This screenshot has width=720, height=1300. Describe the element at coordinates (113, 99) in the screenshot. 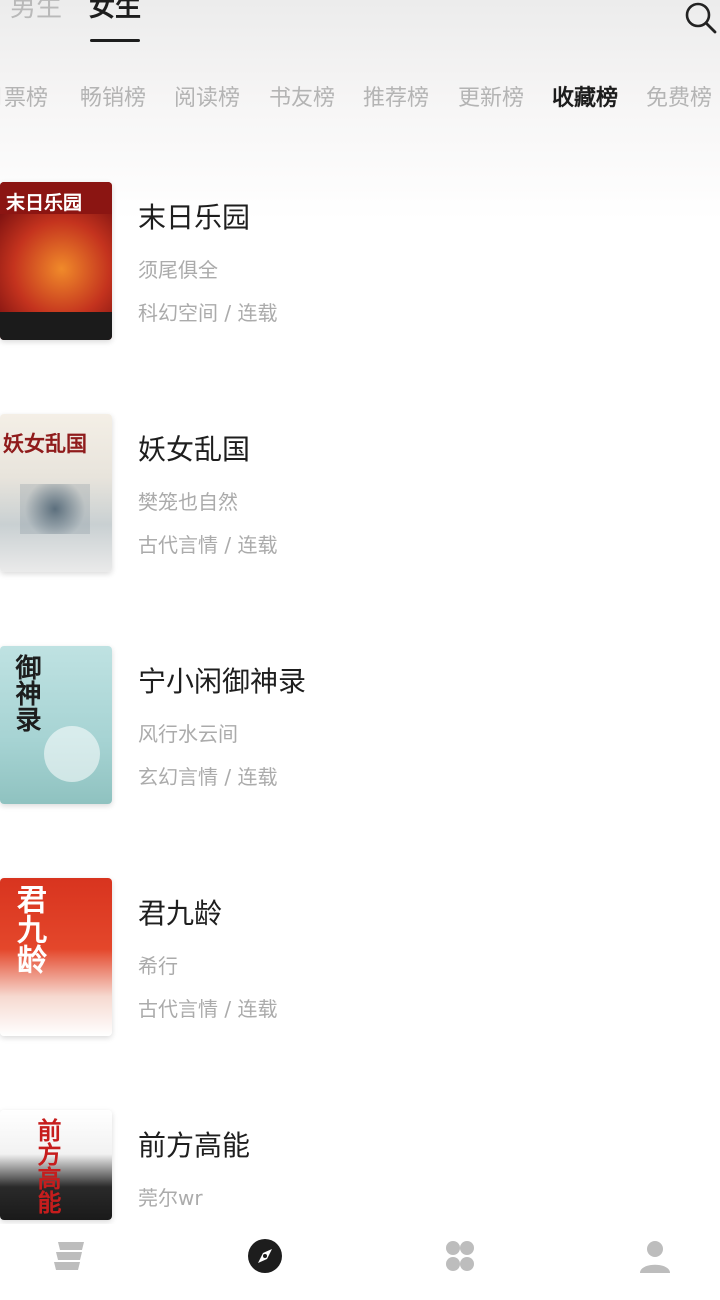

I see `tab-bestseller: 畅销榜` at that location.